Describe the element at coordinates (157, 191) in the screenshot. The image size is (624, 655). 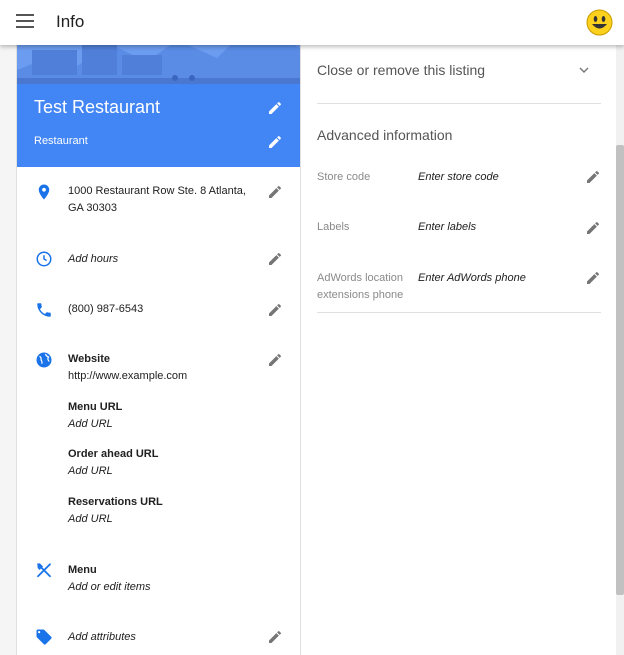
I see `address-line1: 1000 Restaurant Row Ste. 8 Atlanta,` at that location.